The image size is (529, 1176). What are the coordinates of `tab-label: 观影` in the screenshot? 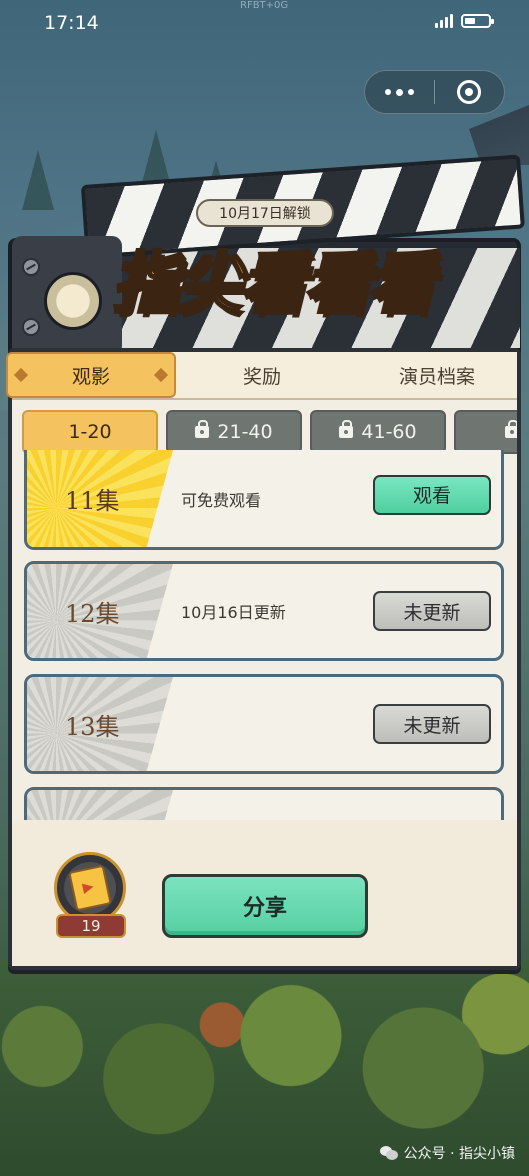 It's located at (90, 376).